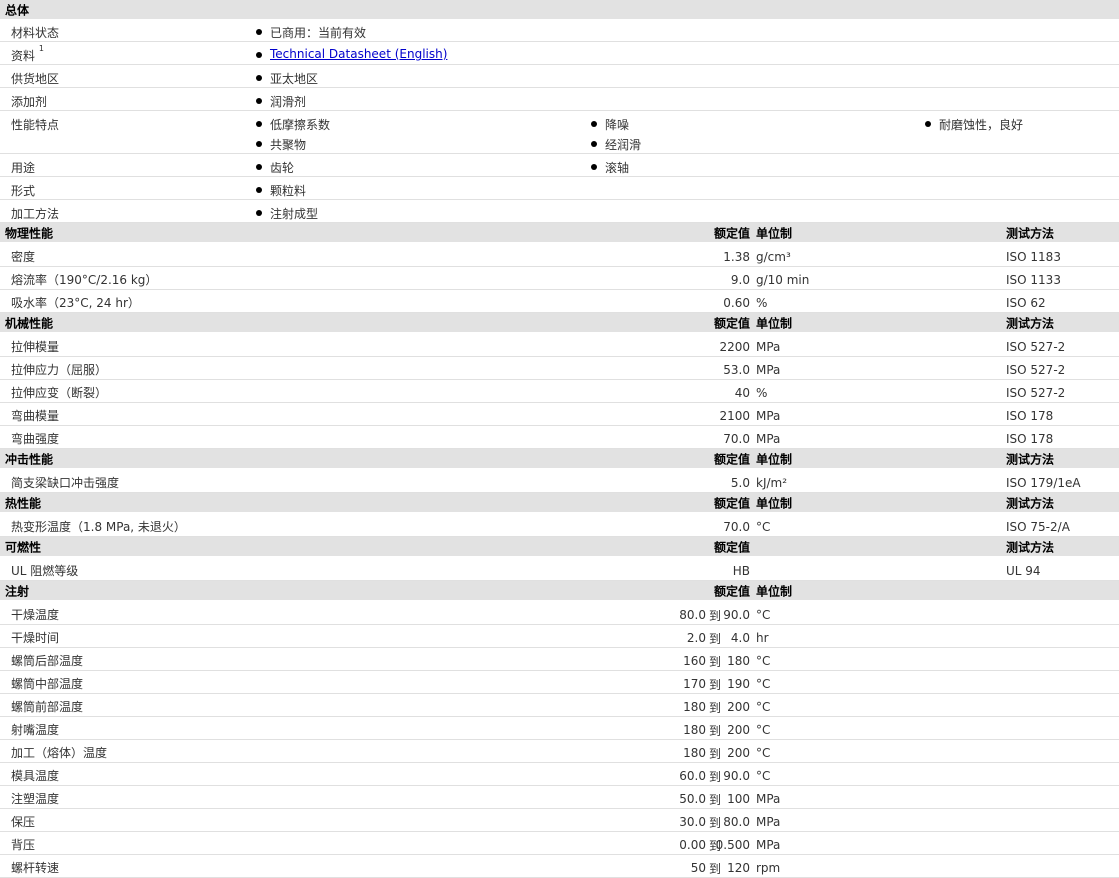 The image size is (1119, 878). What do you see at coordinates (736, 822) in the screenshot?
I see `range-max: 80.0` at bounding box center [736, 822].